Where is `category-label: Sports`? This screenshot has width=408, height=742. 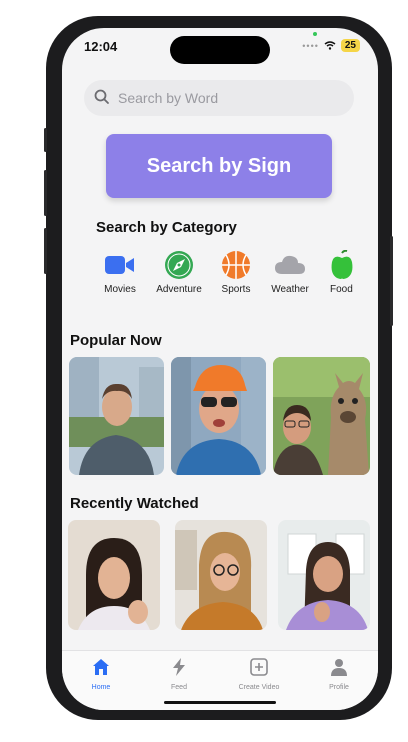 category-label: Sports is located at coordinates (236, 289).